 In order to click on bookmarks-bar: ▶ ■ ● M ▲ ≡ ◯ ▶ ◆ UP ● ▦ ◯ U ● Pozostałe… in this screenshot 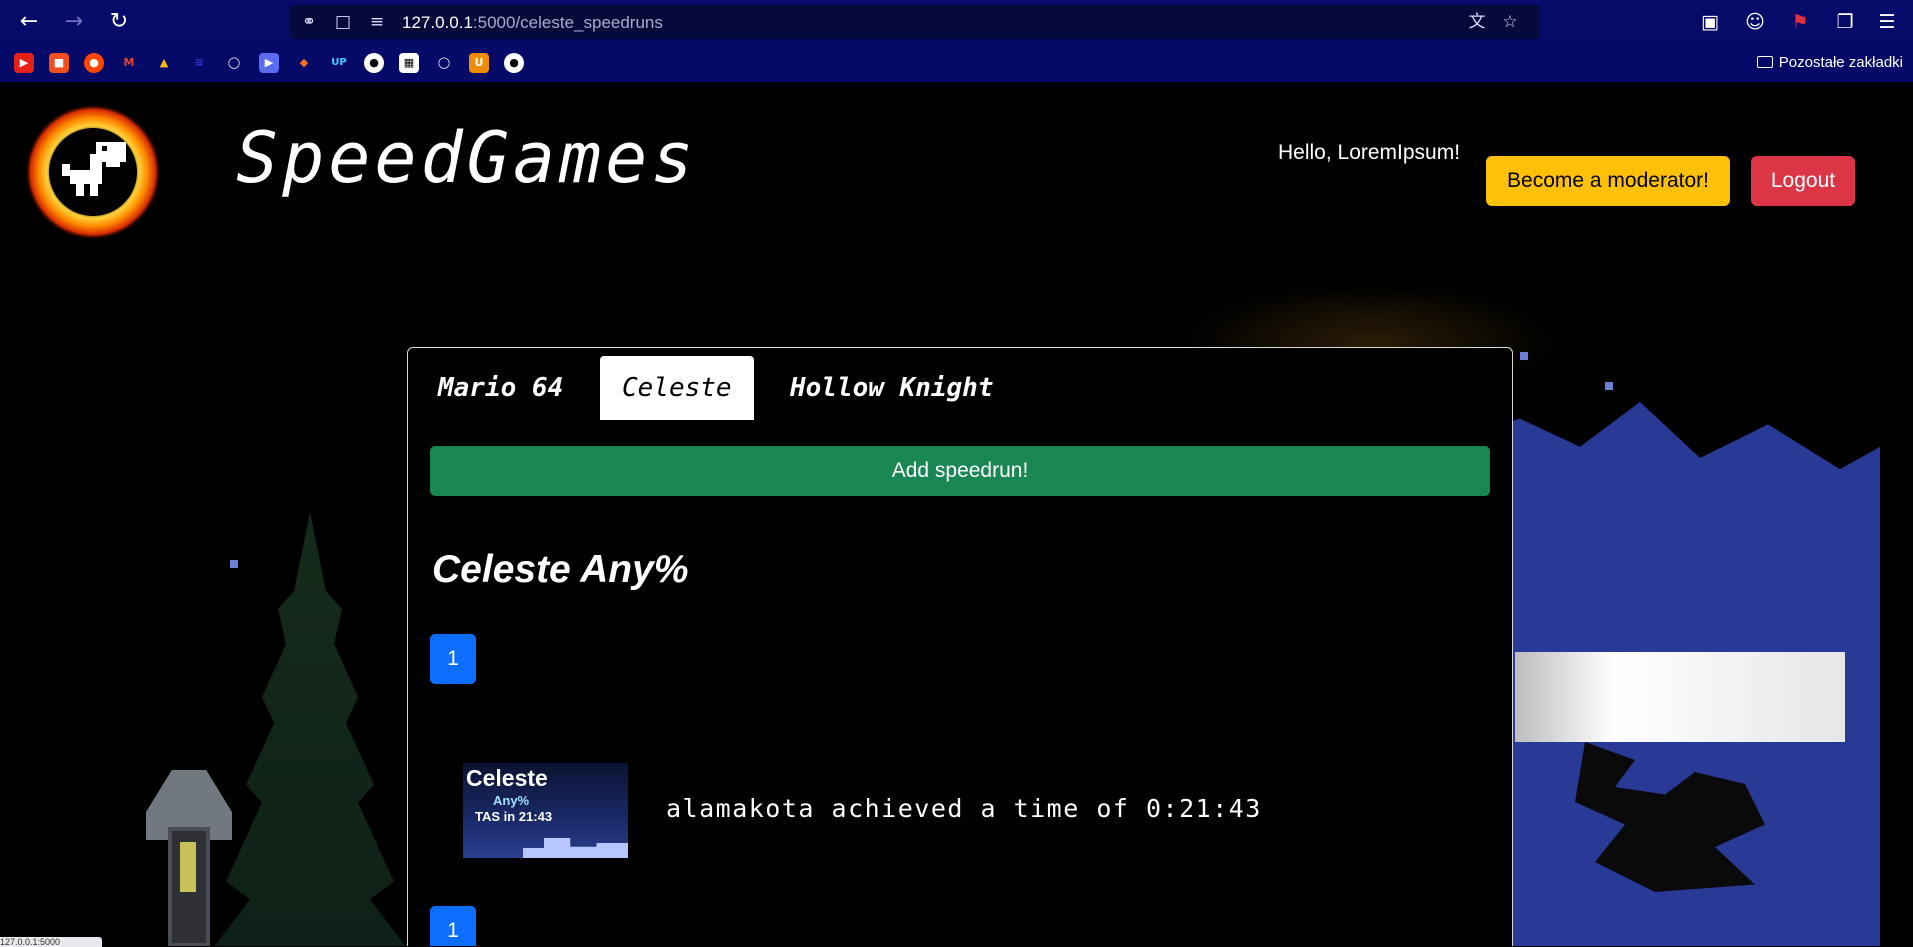, I will do `click(956, 63)`.